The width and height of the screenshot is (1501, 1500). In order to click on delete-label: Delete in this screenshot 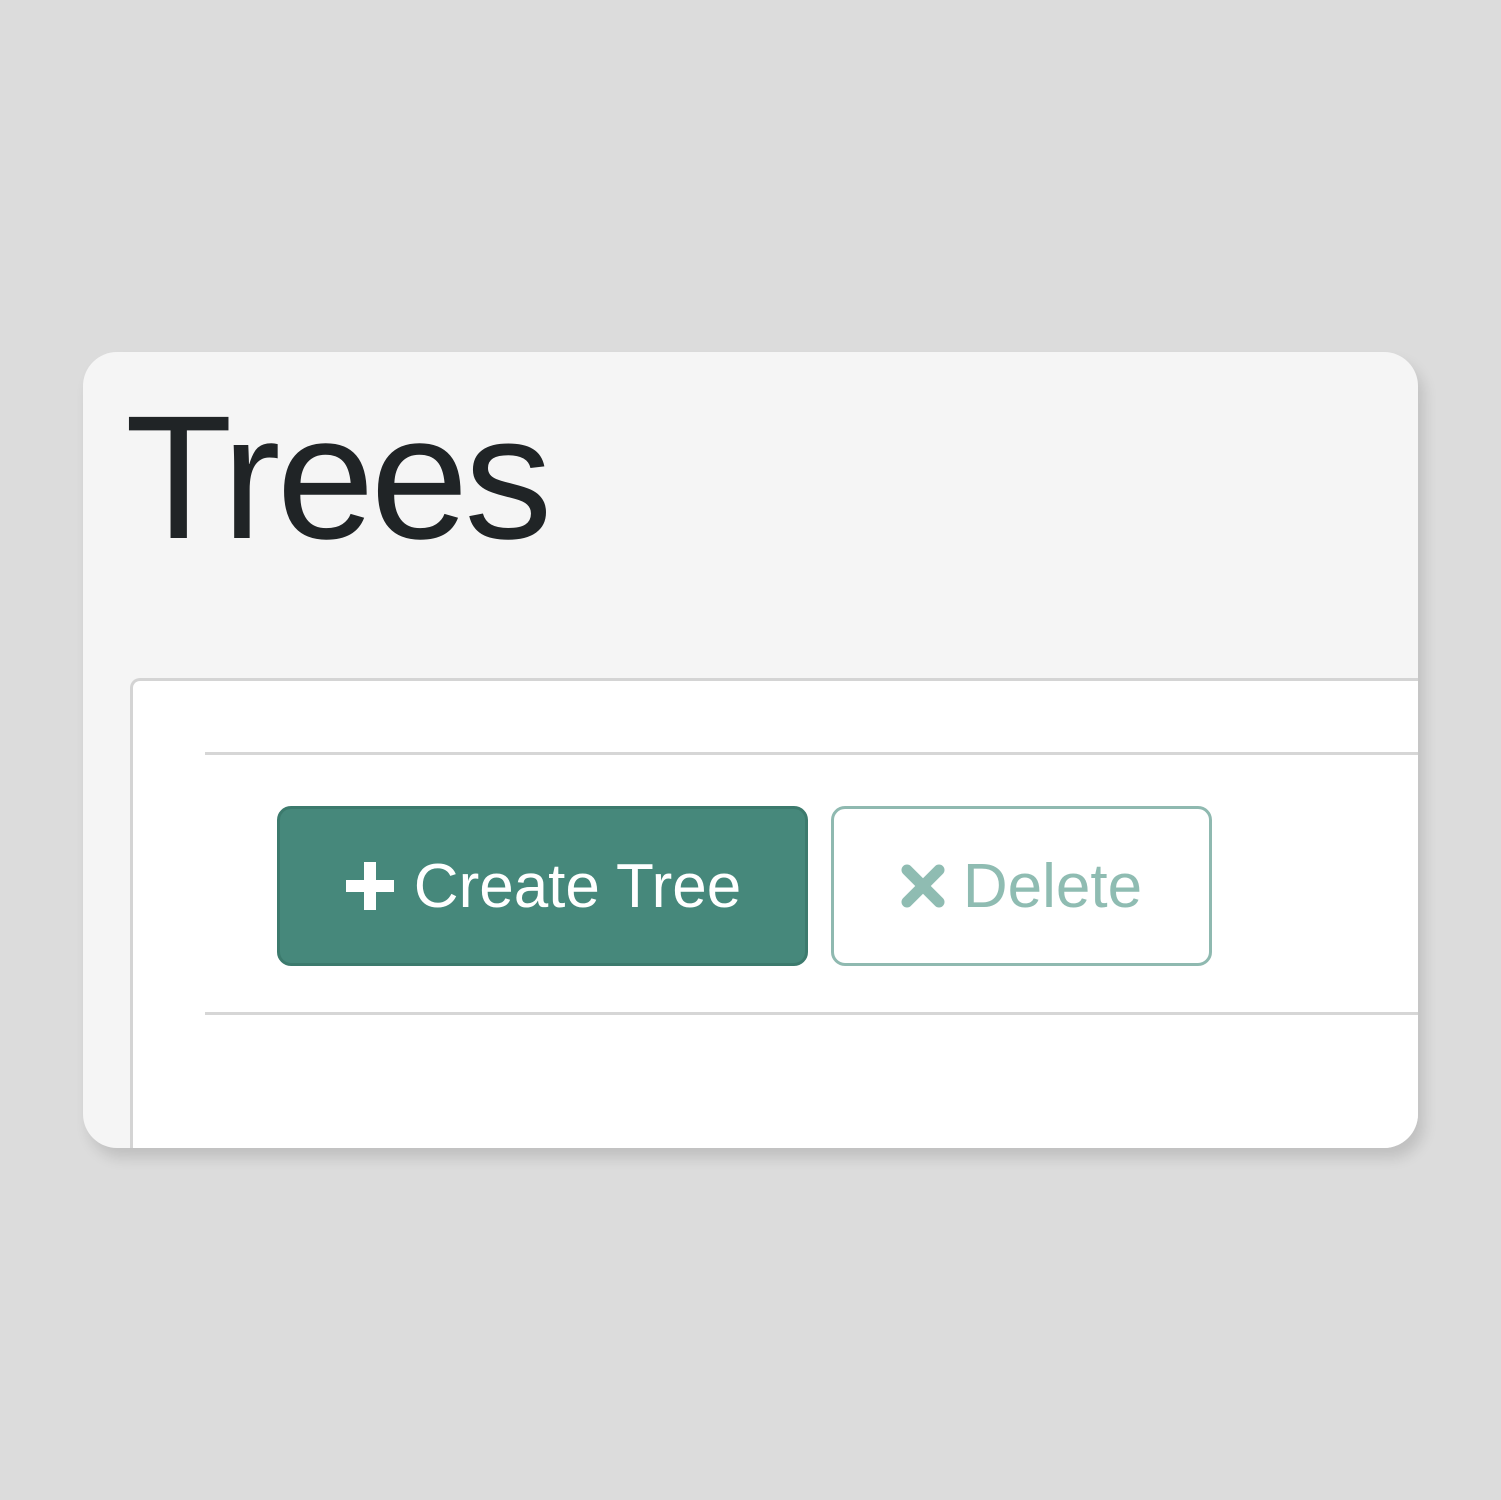, I will do `click(1052, 886)`.